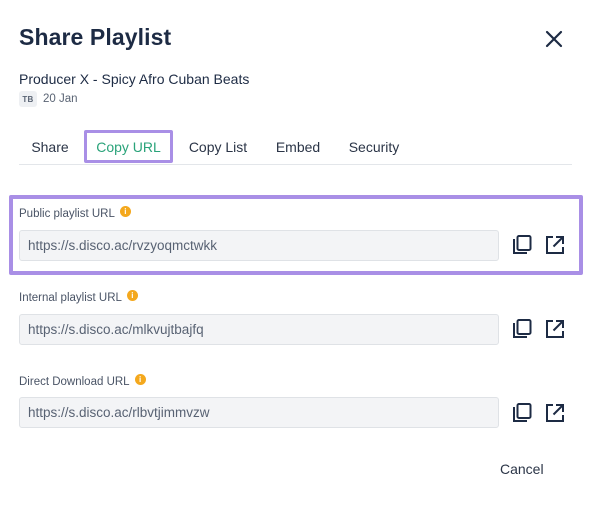 The height and width of the screenshot is (506, 591). I want to click on dialog-title: Share Playlist, so click(95, 37).